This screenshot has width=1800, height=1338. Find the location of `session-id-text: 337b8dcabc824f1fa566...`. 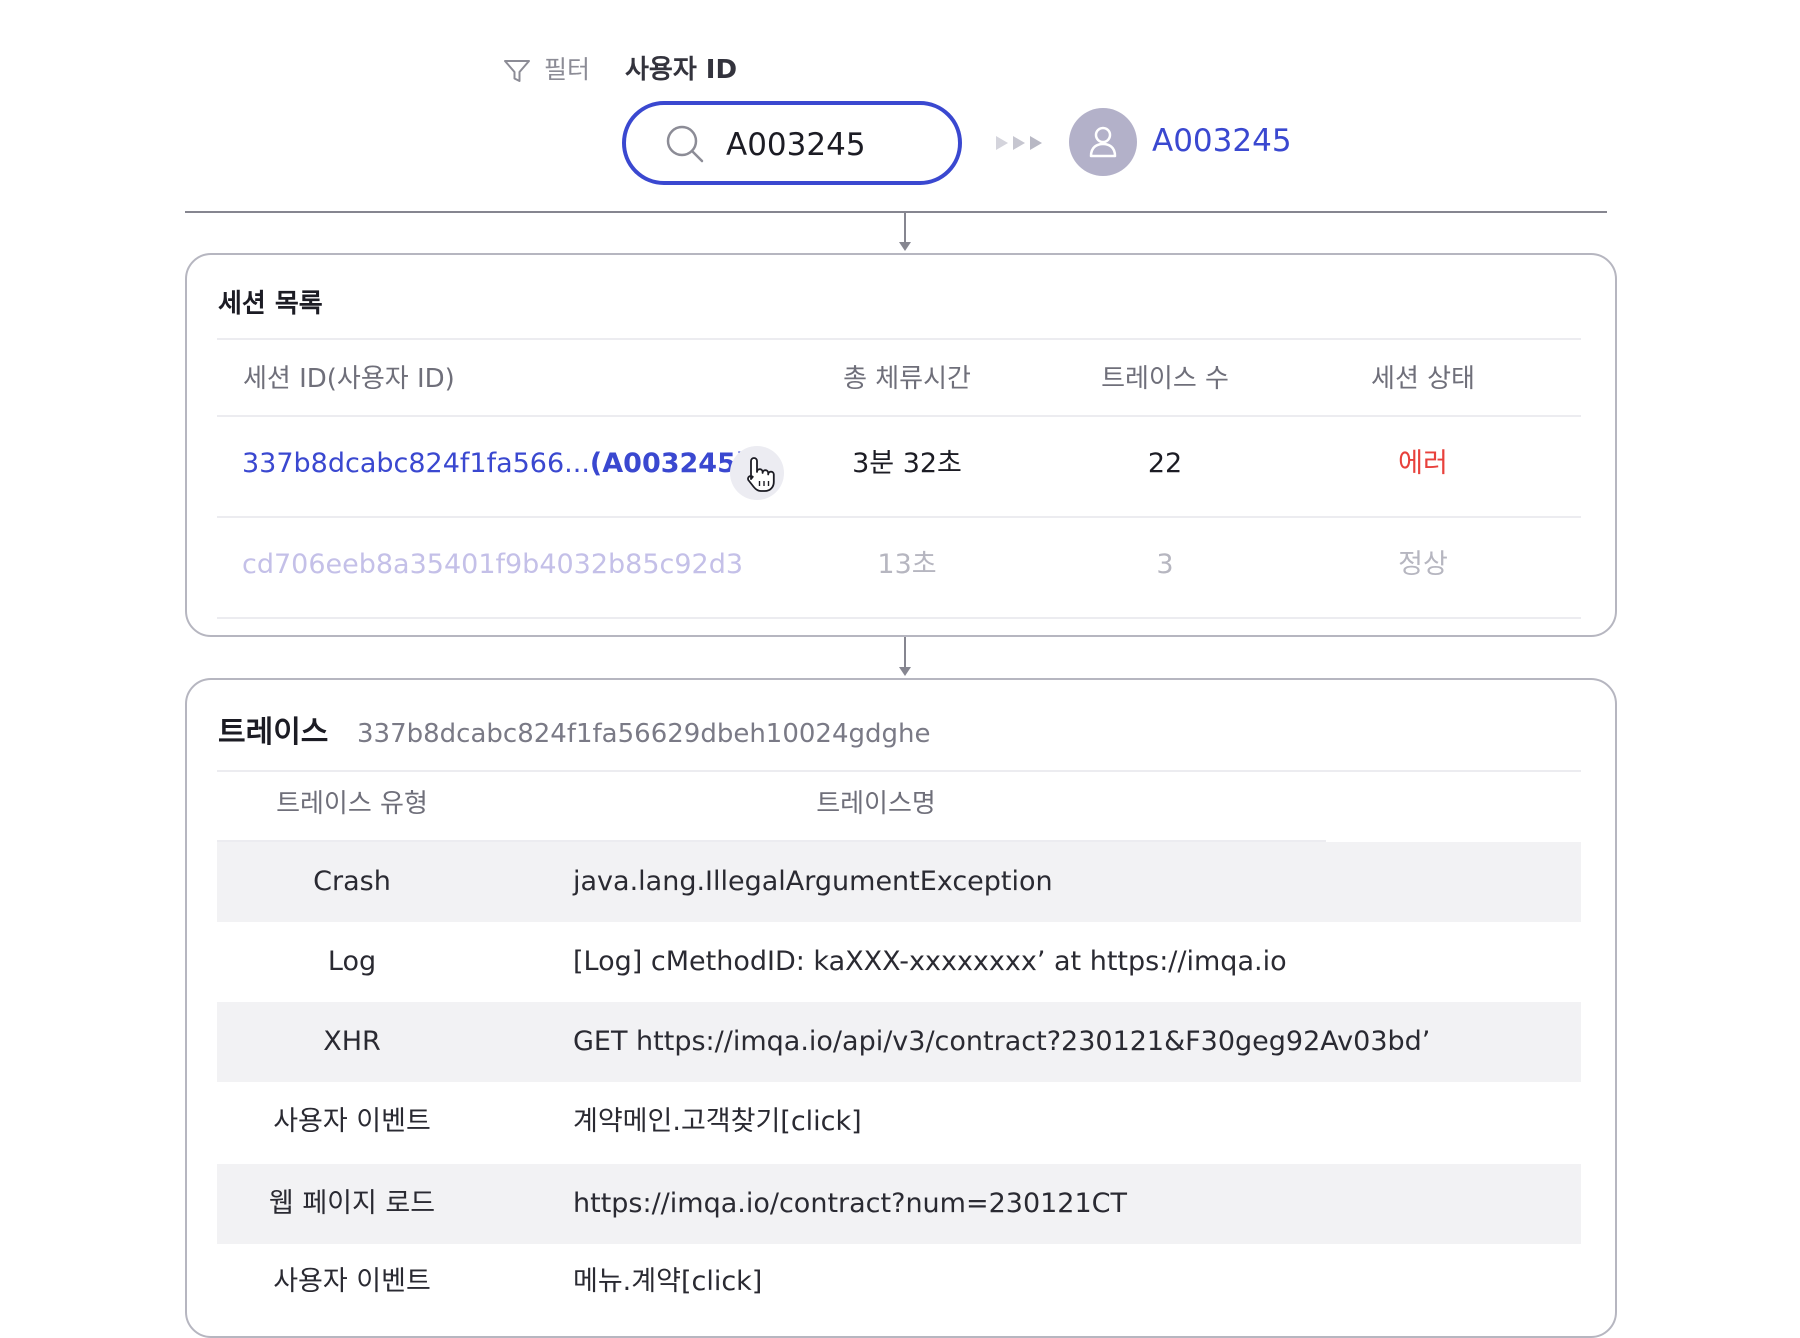

session-id-text: 337b8dcabc824f1fa566... is located at coordinates (416, 463).